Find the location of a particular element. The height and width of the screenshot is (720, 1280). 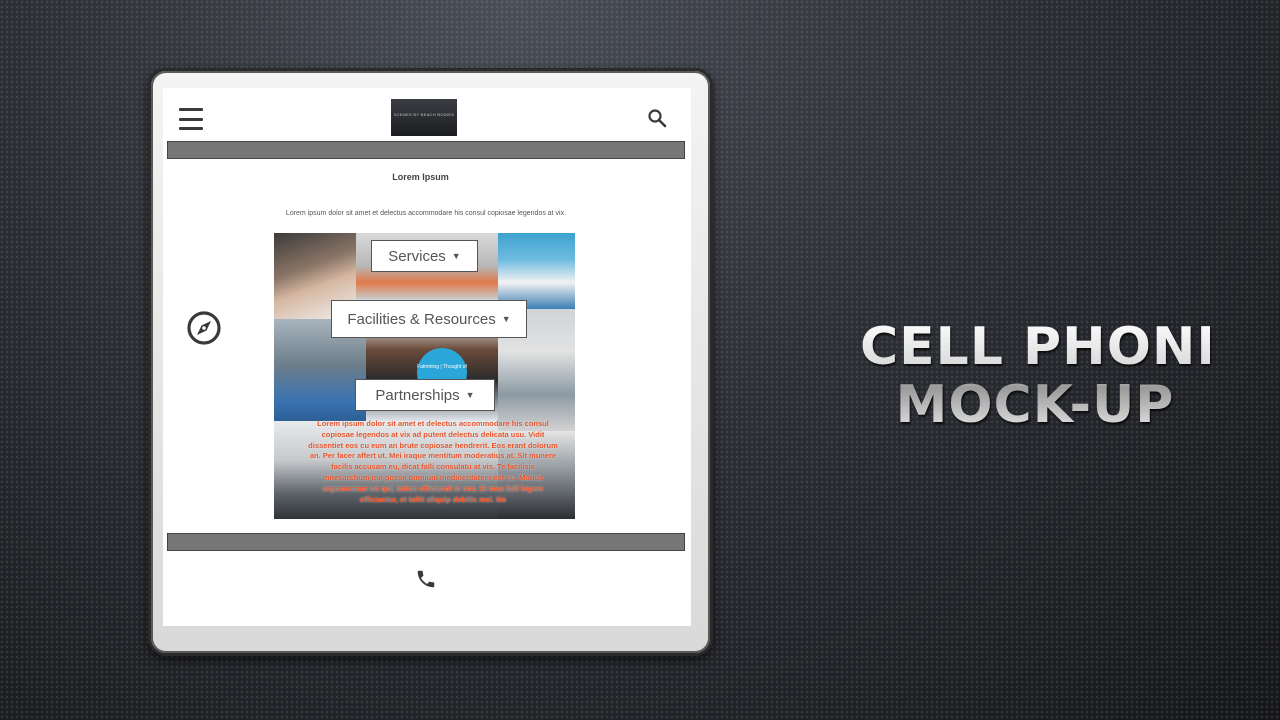

headline-line-2: MOCK-UP is located at coordinates (1035, 405).